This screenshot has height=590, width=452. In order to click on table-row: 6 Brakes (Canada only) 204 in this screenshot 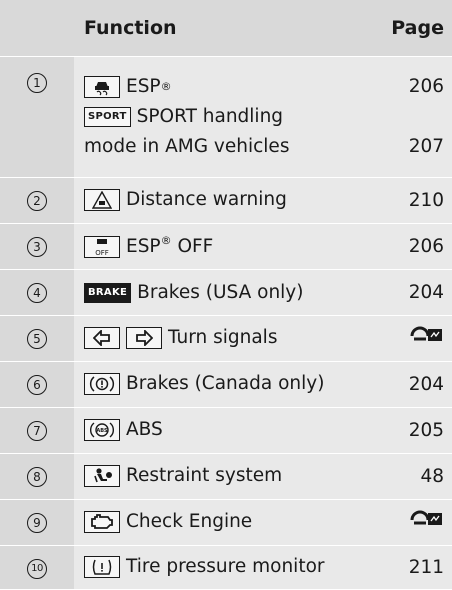, I will do `click(226, 384)`.